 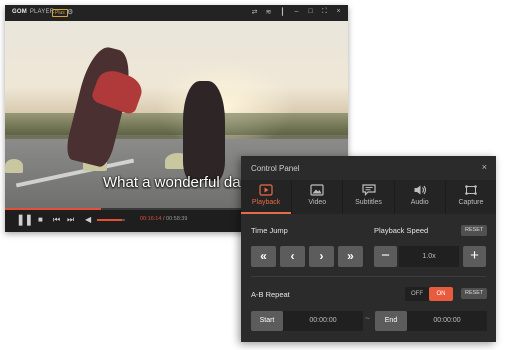 I want to click on stop-icon: ■, so click(x=40, y=219).